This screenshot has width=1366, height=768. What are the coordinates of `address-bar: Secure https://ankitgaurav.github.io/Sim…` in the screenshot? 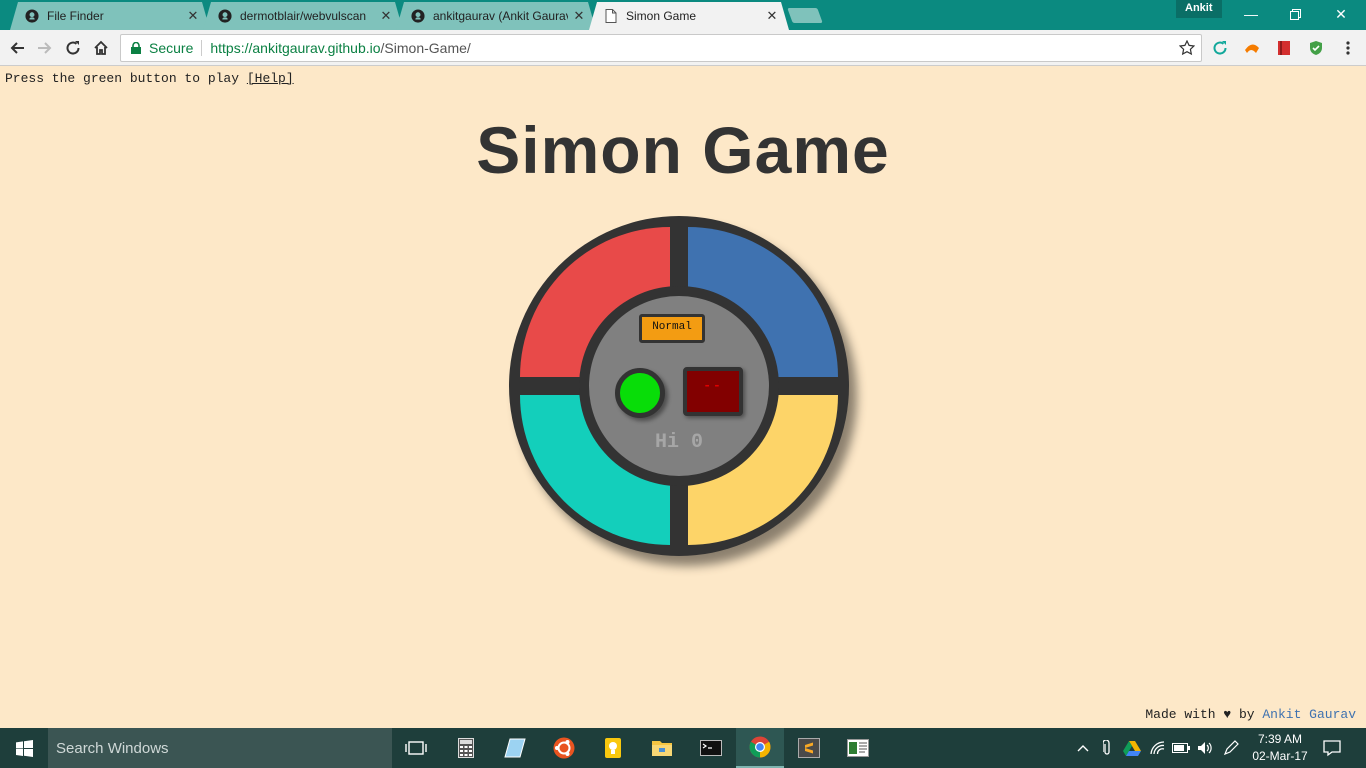 It's located at (661, 48).